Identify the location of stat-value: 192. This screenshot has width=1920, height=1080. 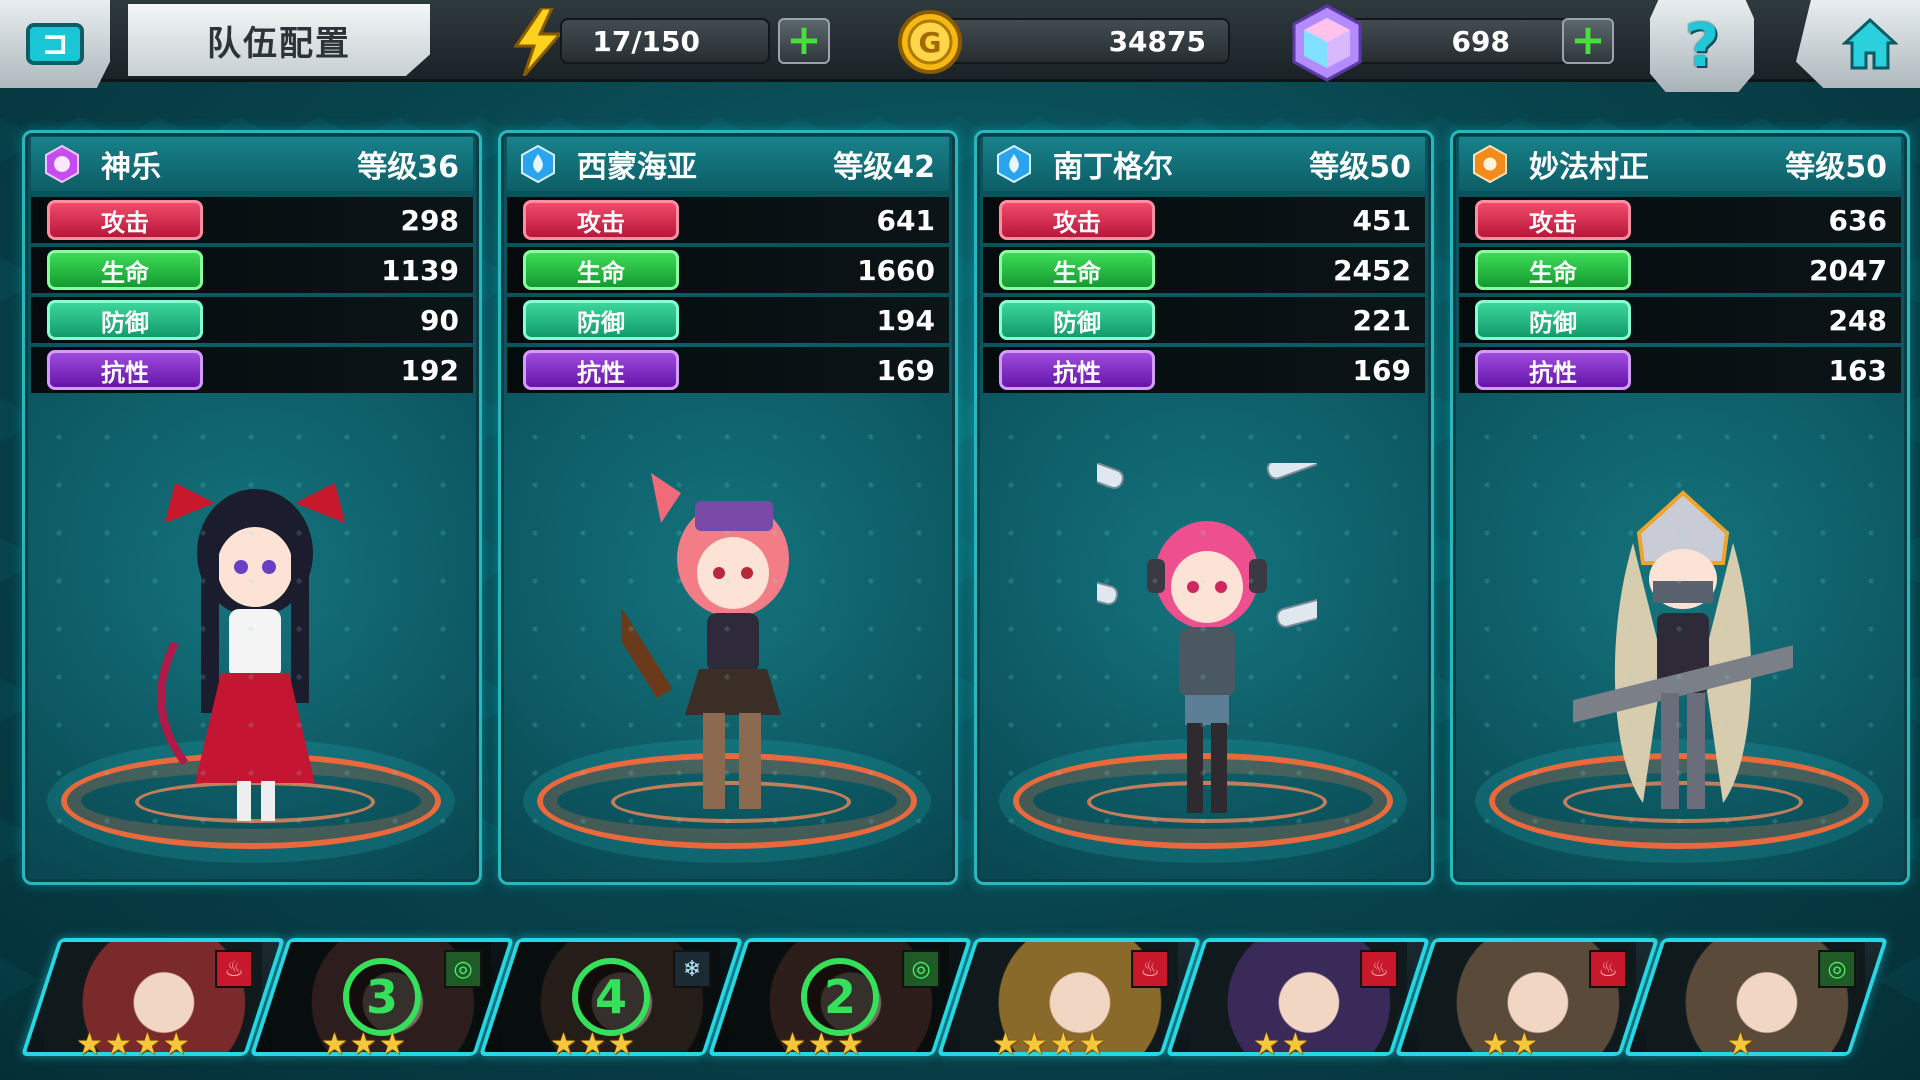
(429, 370).